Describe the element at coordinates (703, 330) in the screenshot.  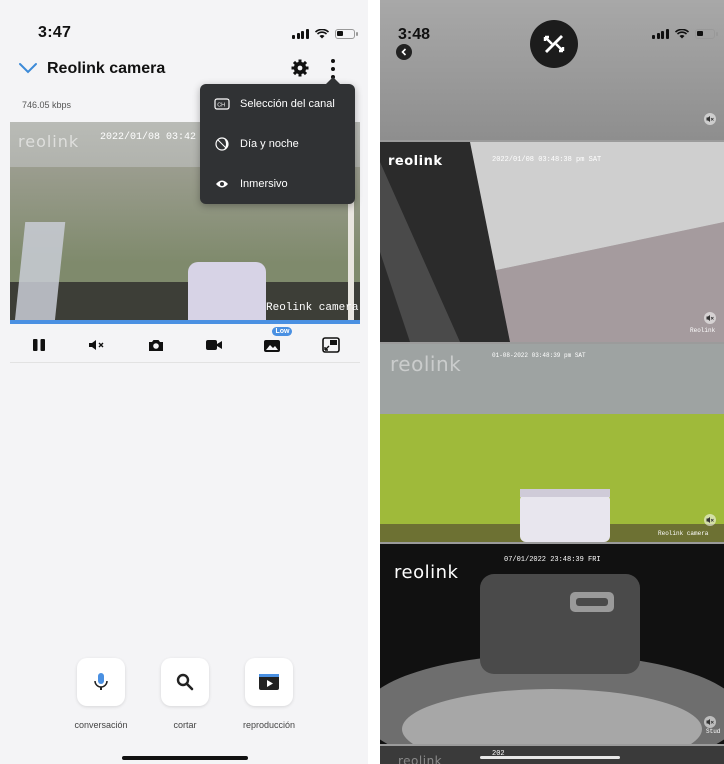
I see `feed-camera-name: Reolink` at that location.